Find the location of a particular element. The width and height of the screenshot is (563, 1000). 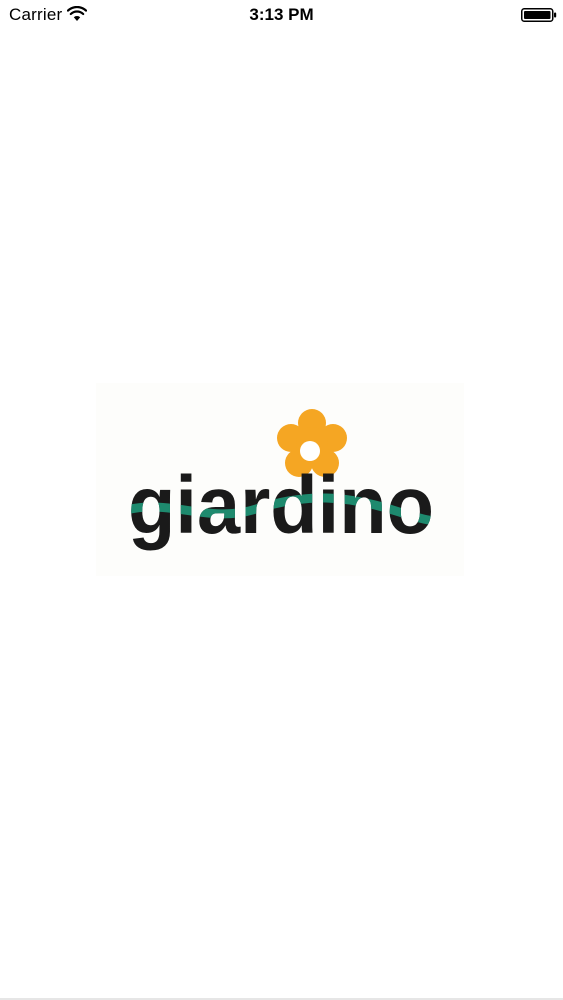

status-time: 3:13 PM is located at coordinates (281, 14).